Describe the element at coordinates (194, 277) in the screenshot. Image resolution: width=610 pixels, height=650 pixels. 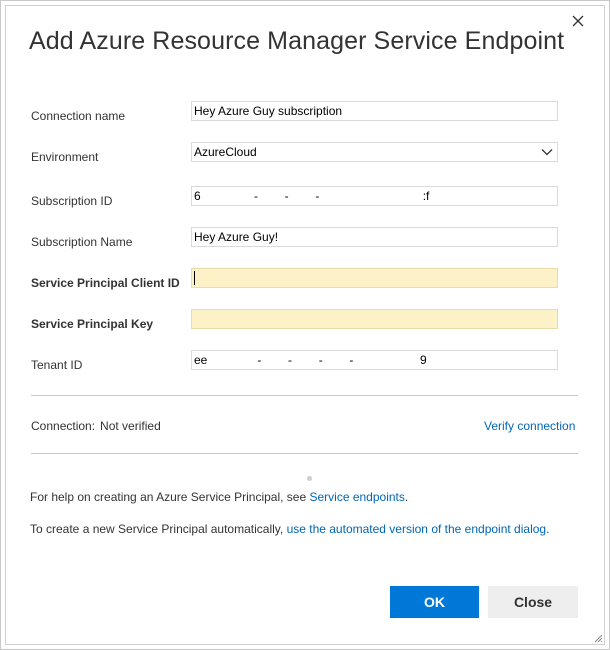
I see `text-caret` at that location.